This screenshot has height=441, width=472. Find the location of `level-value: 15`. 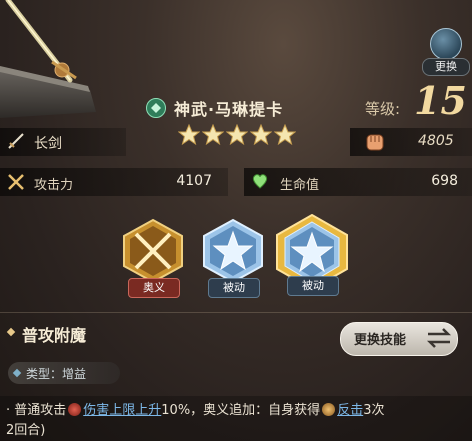

level-value: 15 is located at coordinates (440, 100).